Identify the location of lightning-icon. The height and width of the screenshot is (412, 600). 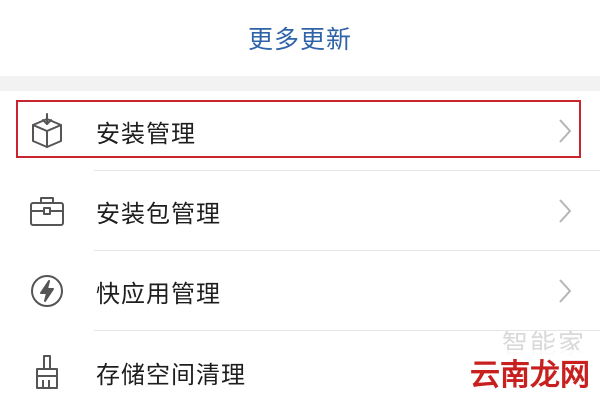
(47, 291).